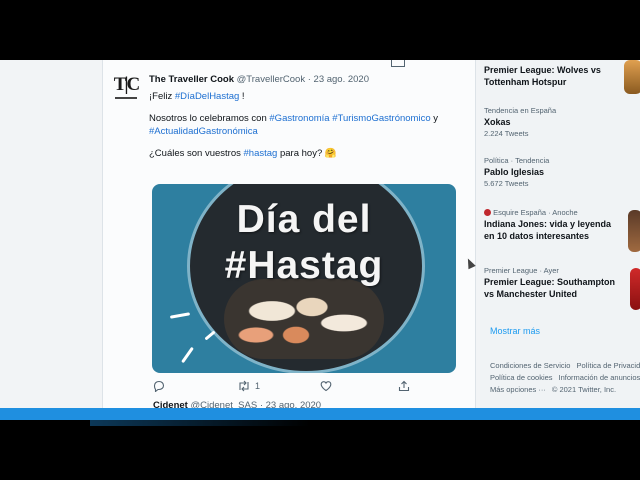  Describe the element at coordinates (244, 386) in the screenshot. I see `retweet-icon` at that location.